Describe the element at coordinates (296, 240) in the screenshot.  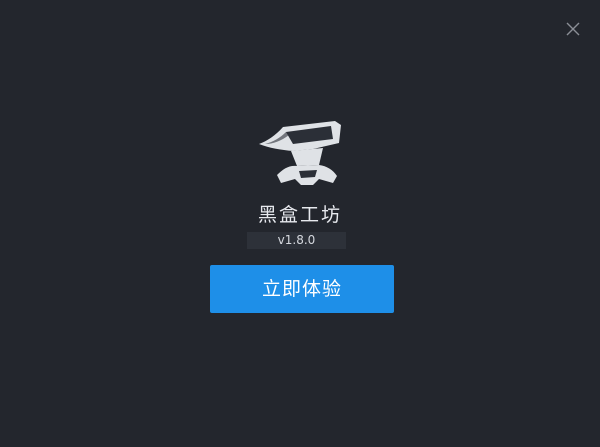
I see `version-badge: v1.8.0` at that location.